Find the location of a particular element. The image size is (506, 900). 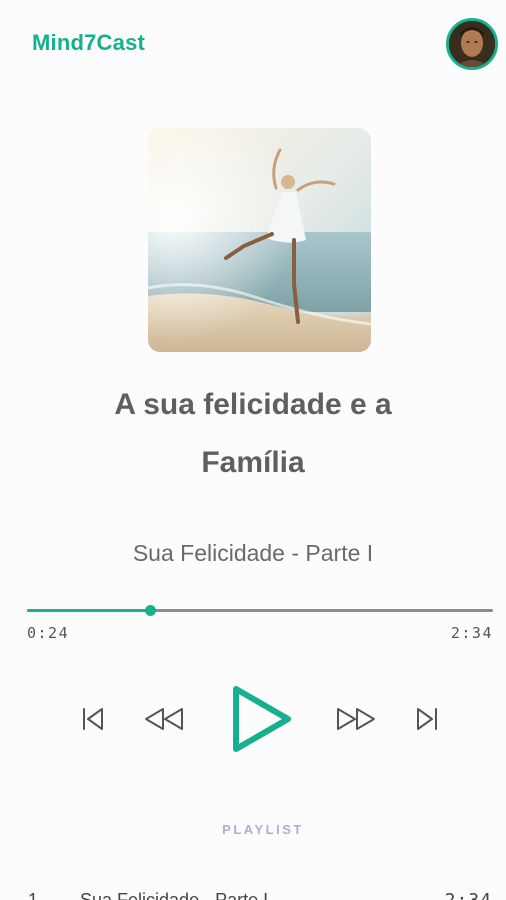

playlist-heading: PLAYLIST is located at coordinates (263, 829).